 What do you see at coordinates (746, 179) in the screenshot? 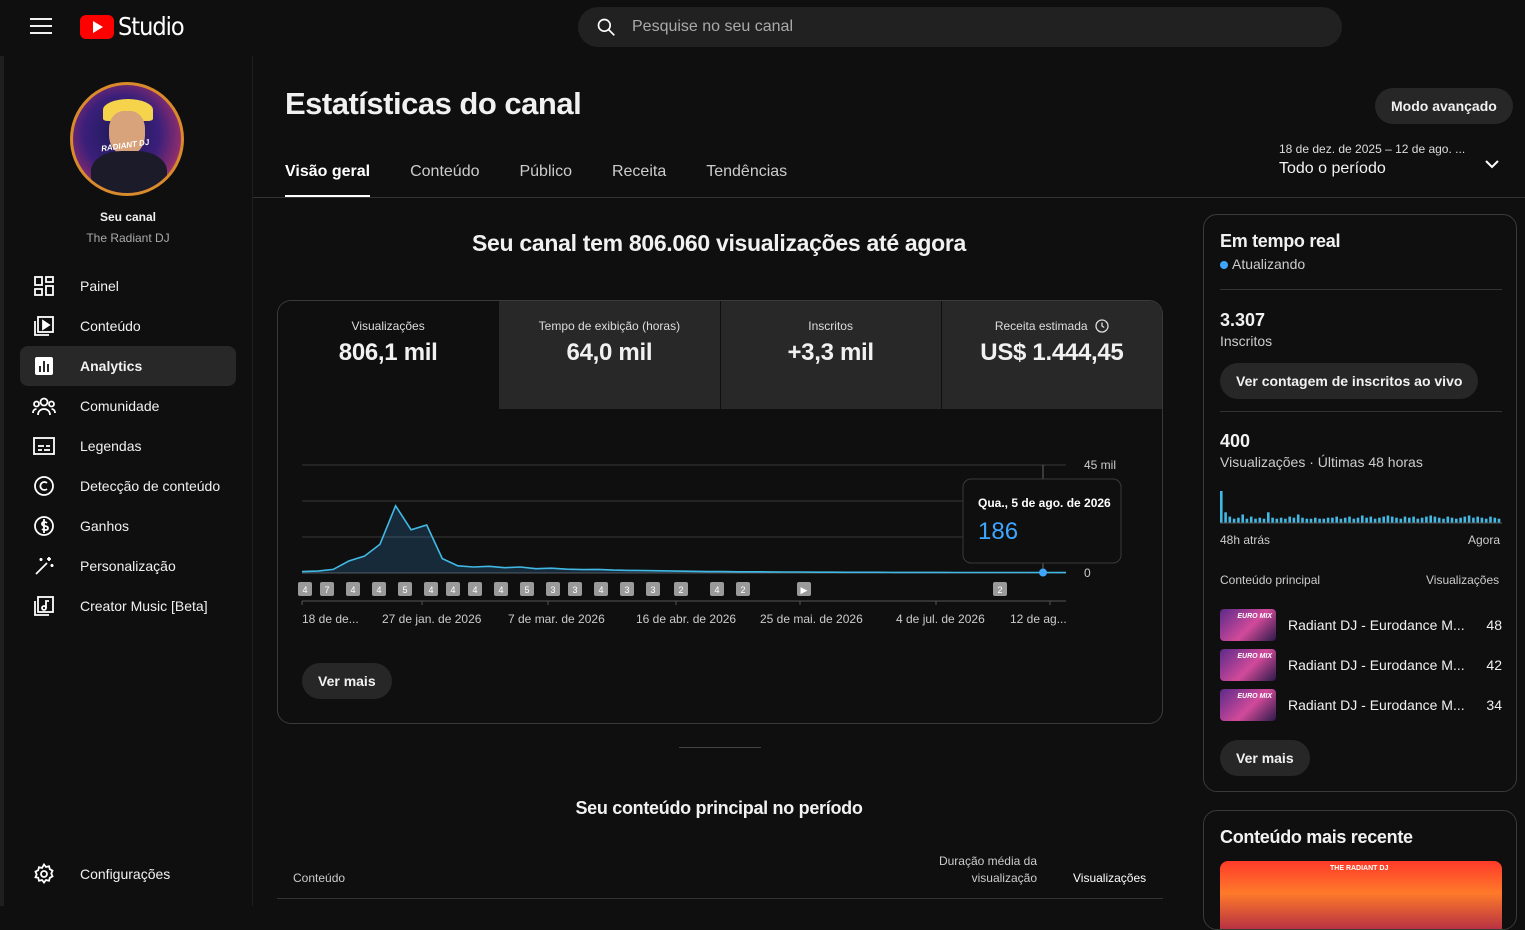
I see `tab-tendencias: Tendências` at bounding box center [746, 179].